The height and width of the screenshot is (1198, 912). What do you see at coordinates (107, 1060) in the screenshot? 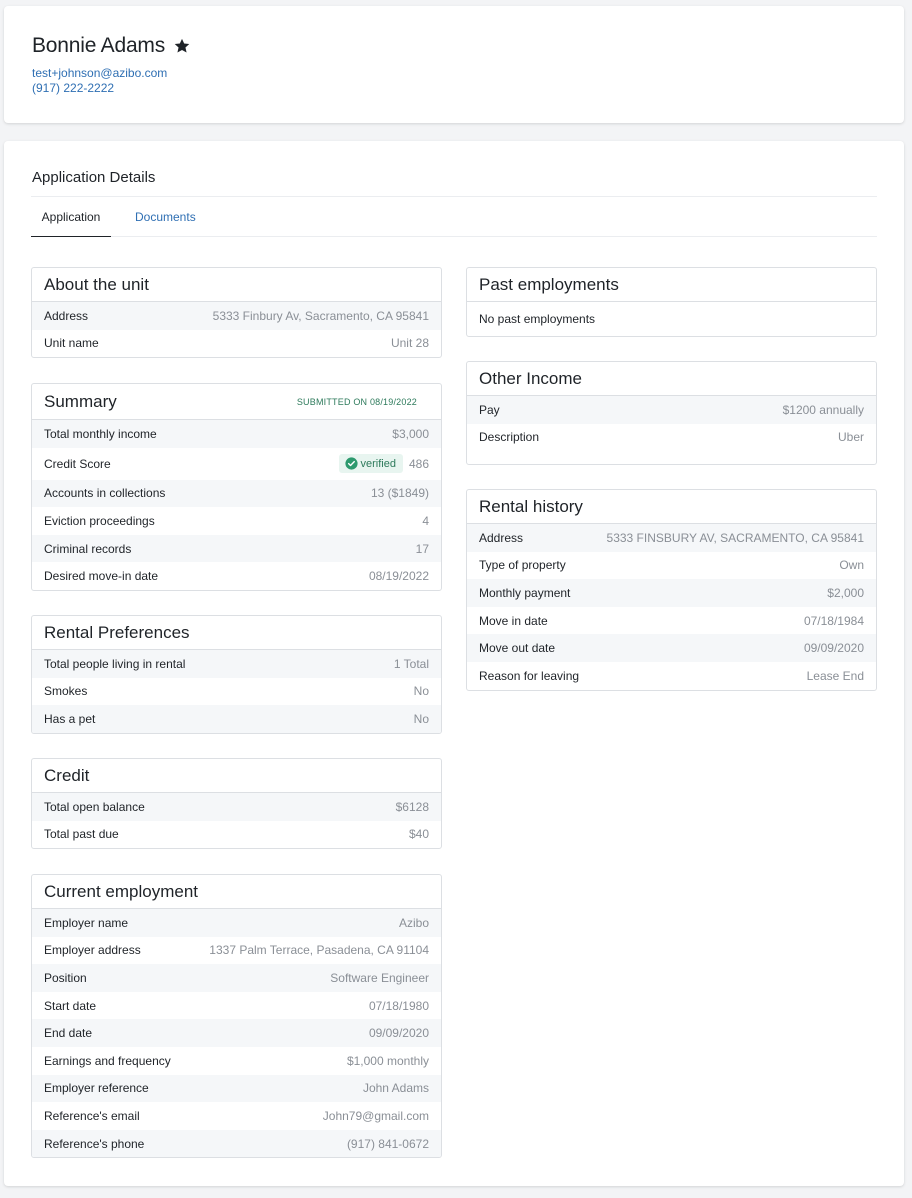
I see `row-label: Earnings and frequency` at bounding box center [107, 1060].